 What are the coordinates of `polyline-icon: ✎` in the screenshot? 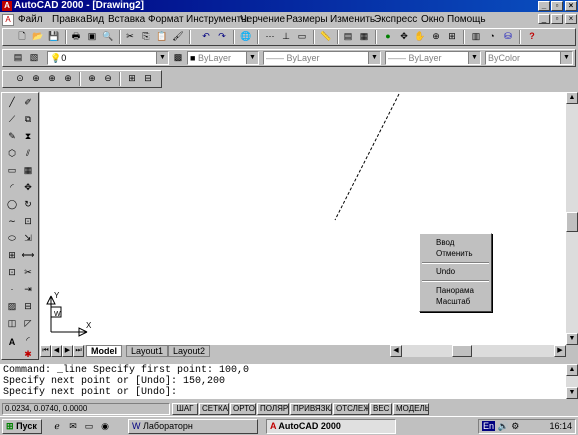 It's located at (12, 136).